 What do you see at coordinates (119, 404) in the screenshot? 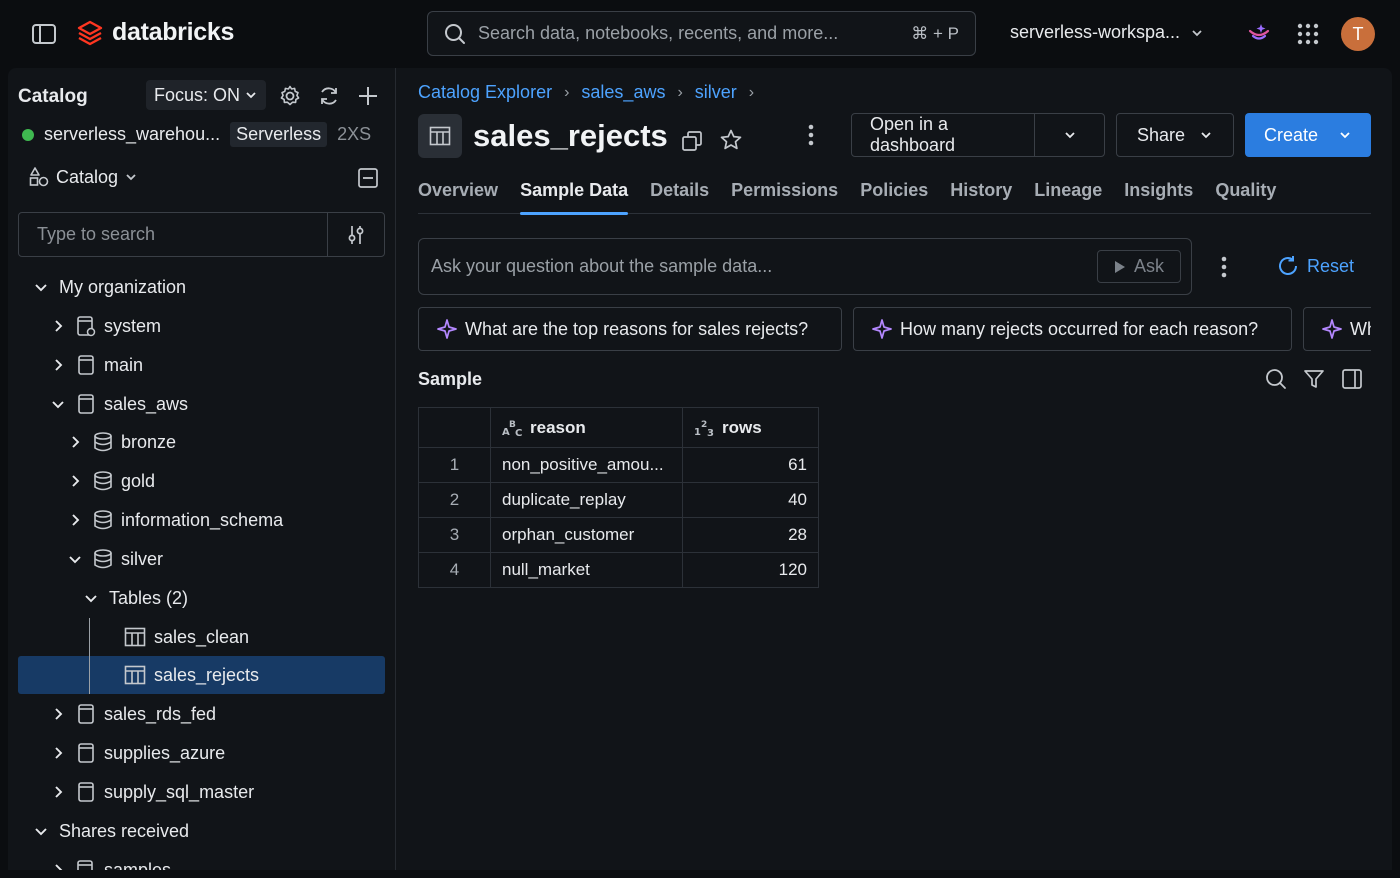
I see `tree-node-sales-aws: sales_aws` at bounding box center [119, 404].